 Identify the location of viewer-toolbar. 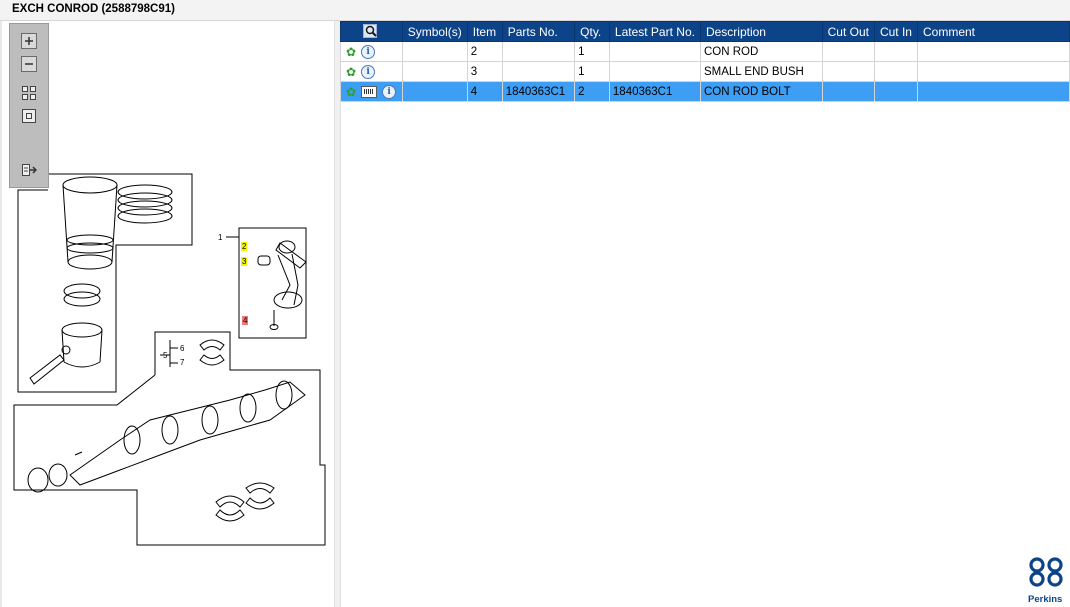
(29, 105).